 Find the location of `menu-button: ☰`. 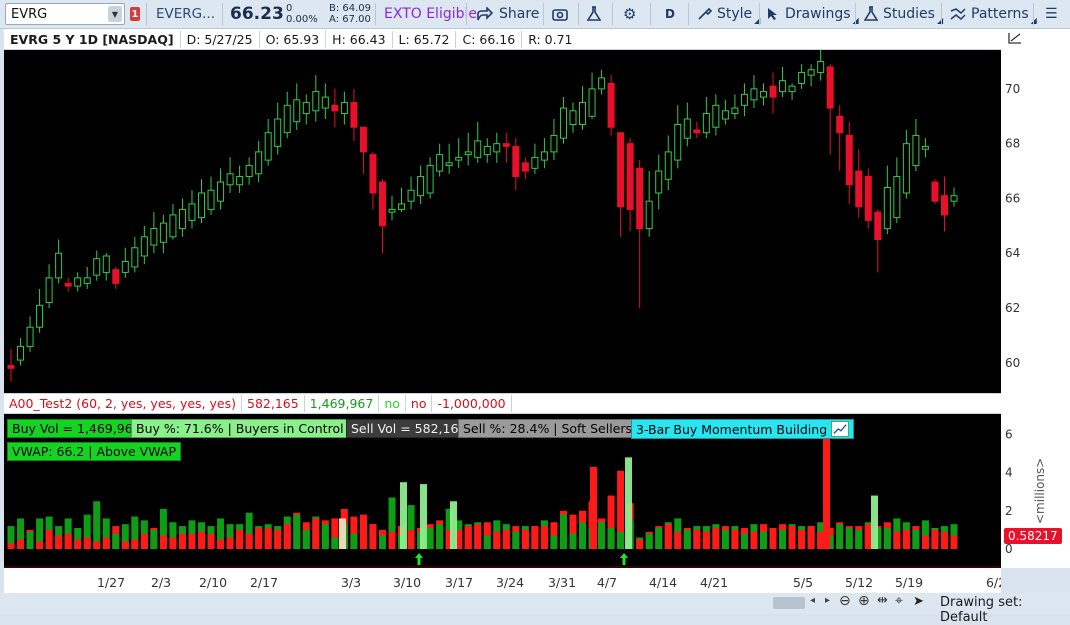

menu-button: ☰ is located at coordinates (1051, 14).